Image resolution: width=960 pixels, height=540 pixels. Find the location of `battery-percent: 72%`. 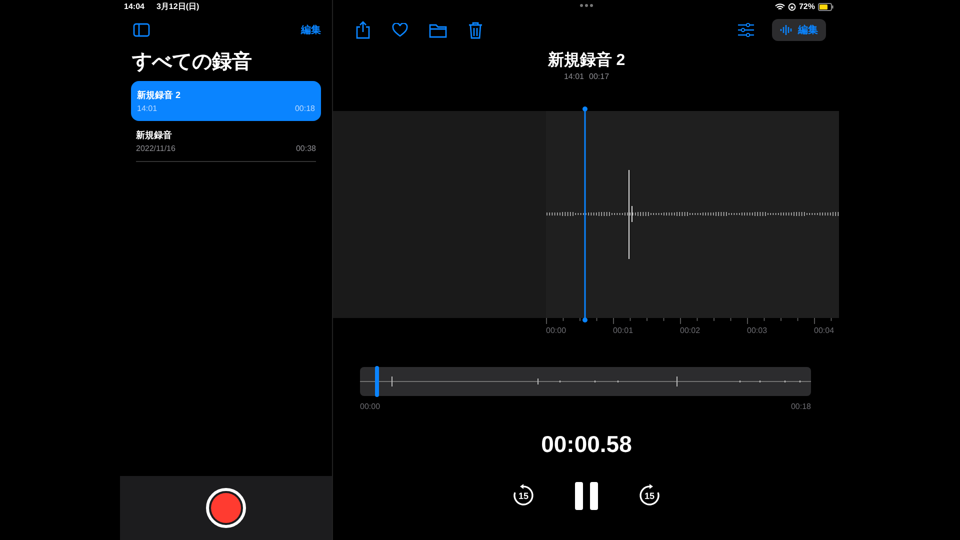

battery-percent: 72% is located at coordinates (806, 7).